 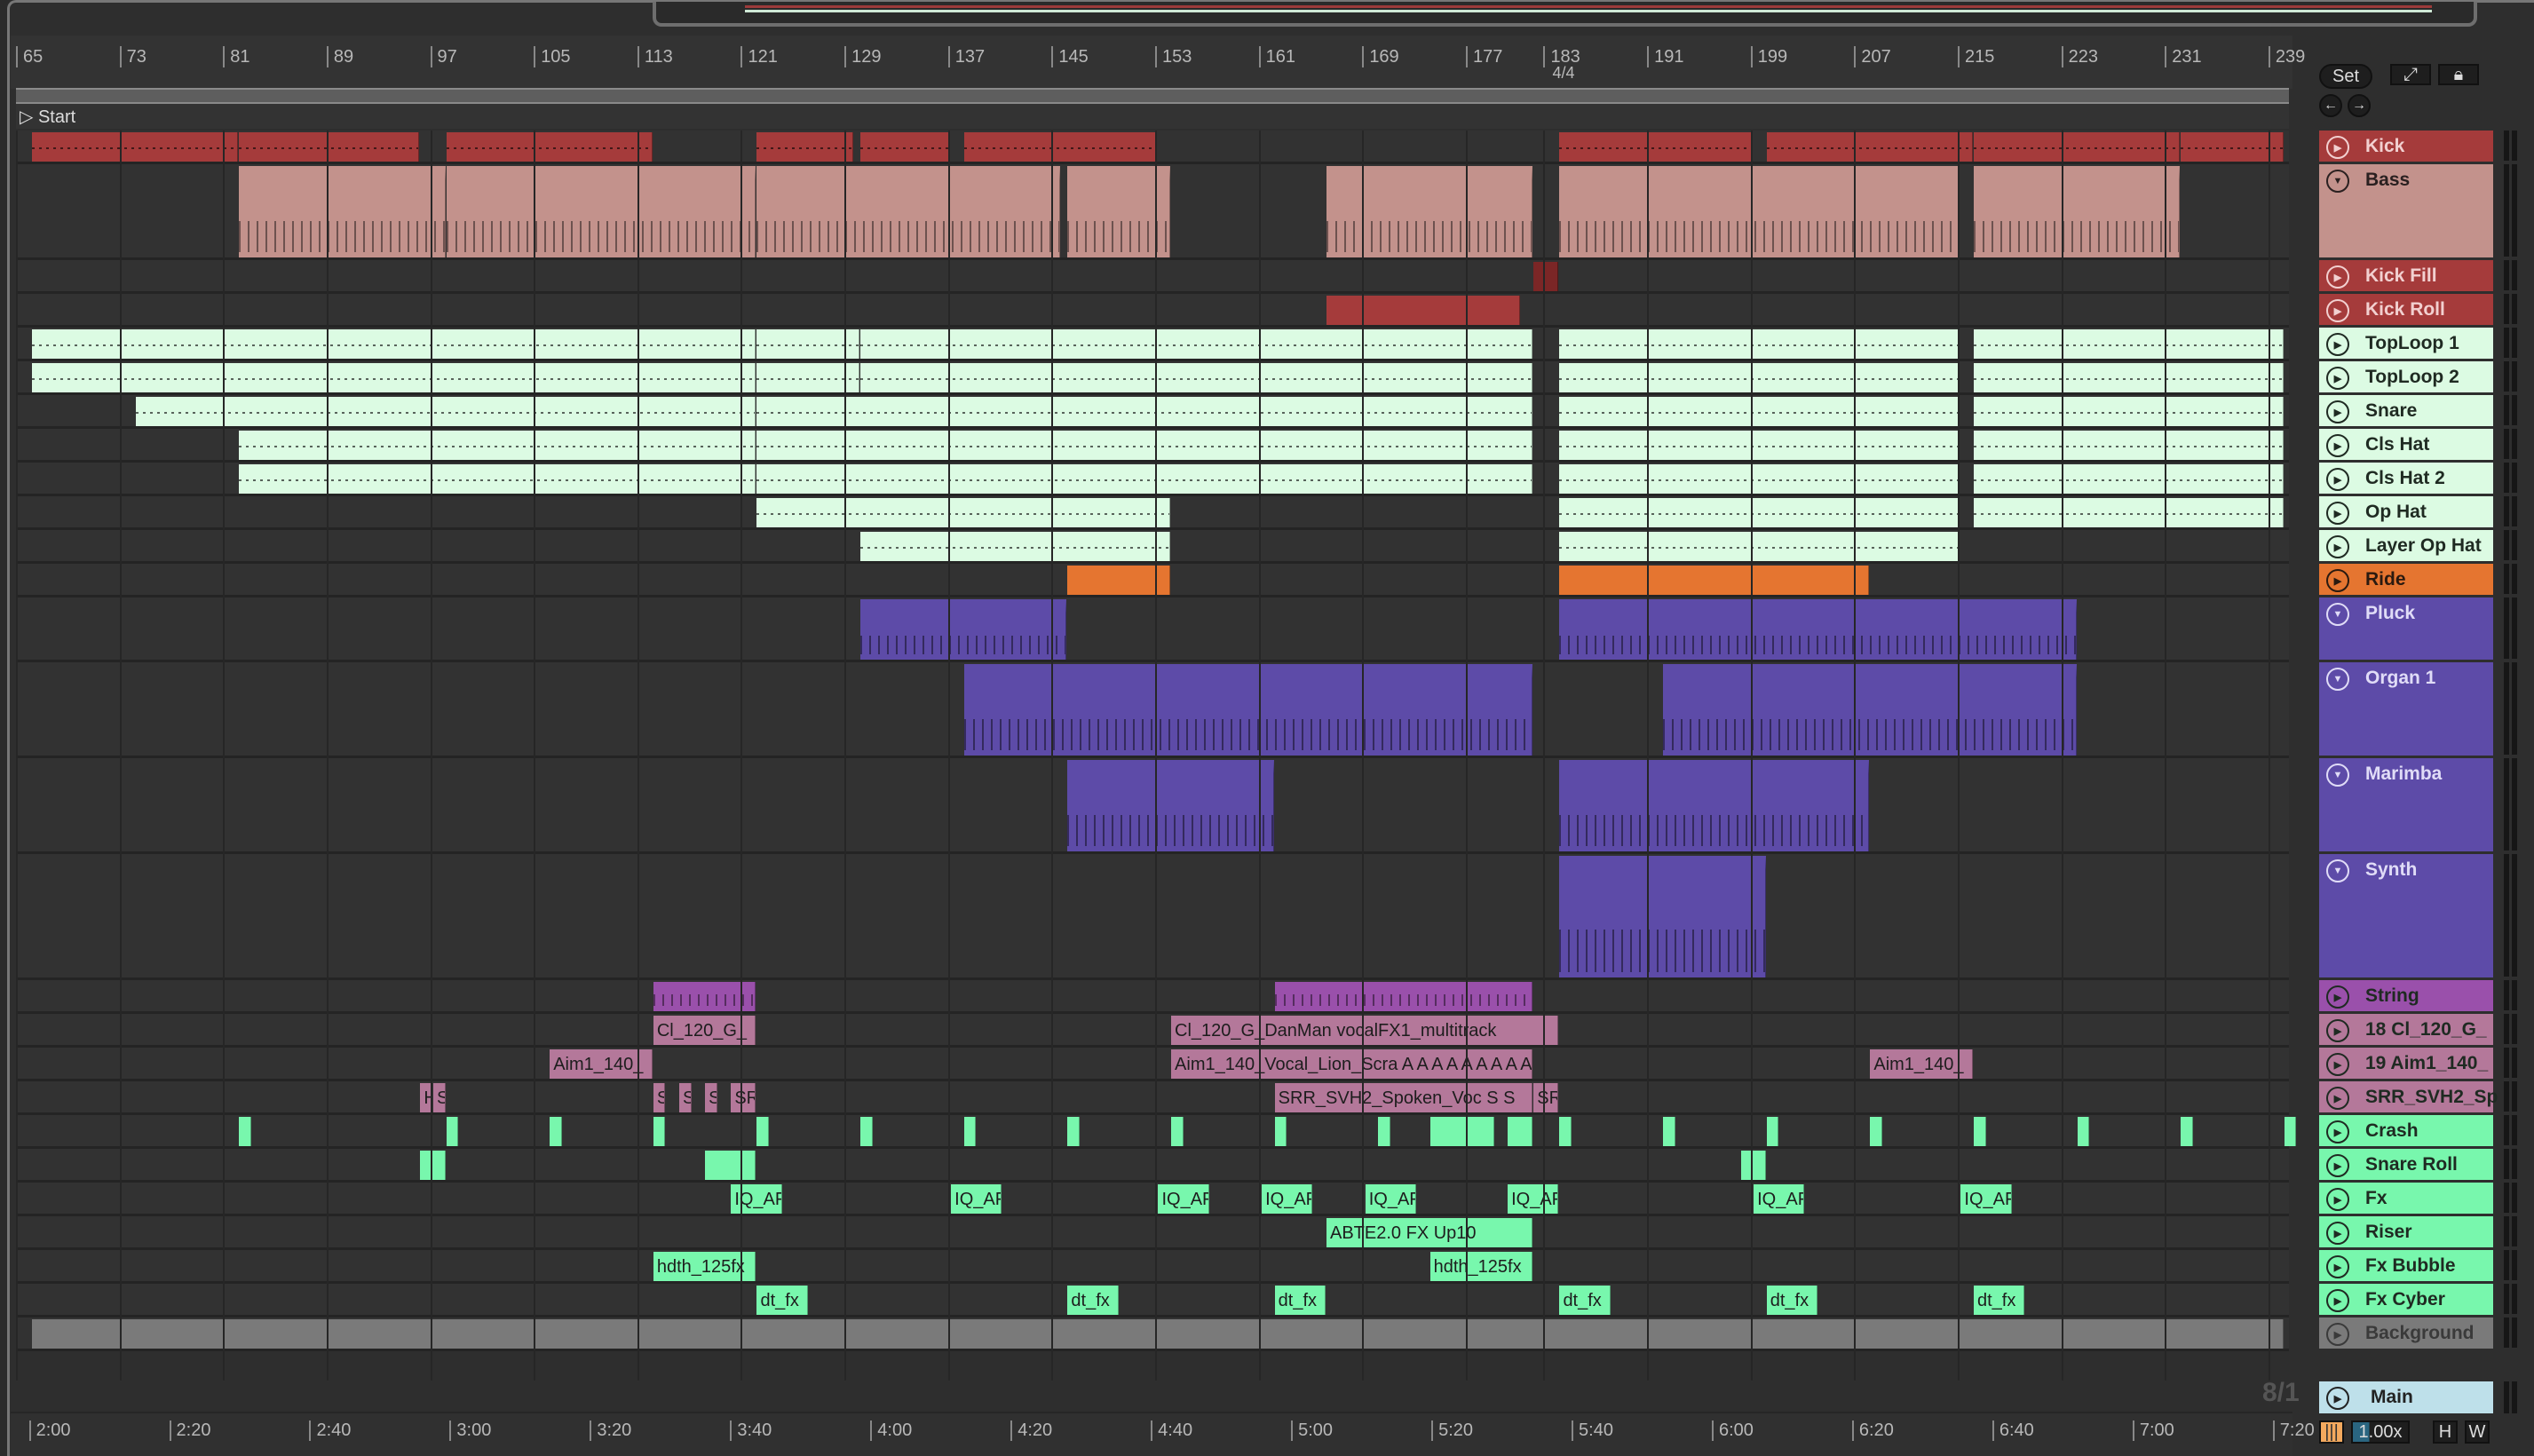 What do you see at coordinates (1153, 1301) in the screenshot?
I see `track-lane: dt_fx dt_fx dt_fx dt_fx dt_fx dt_fx` at bounding box center [1153, 1301].